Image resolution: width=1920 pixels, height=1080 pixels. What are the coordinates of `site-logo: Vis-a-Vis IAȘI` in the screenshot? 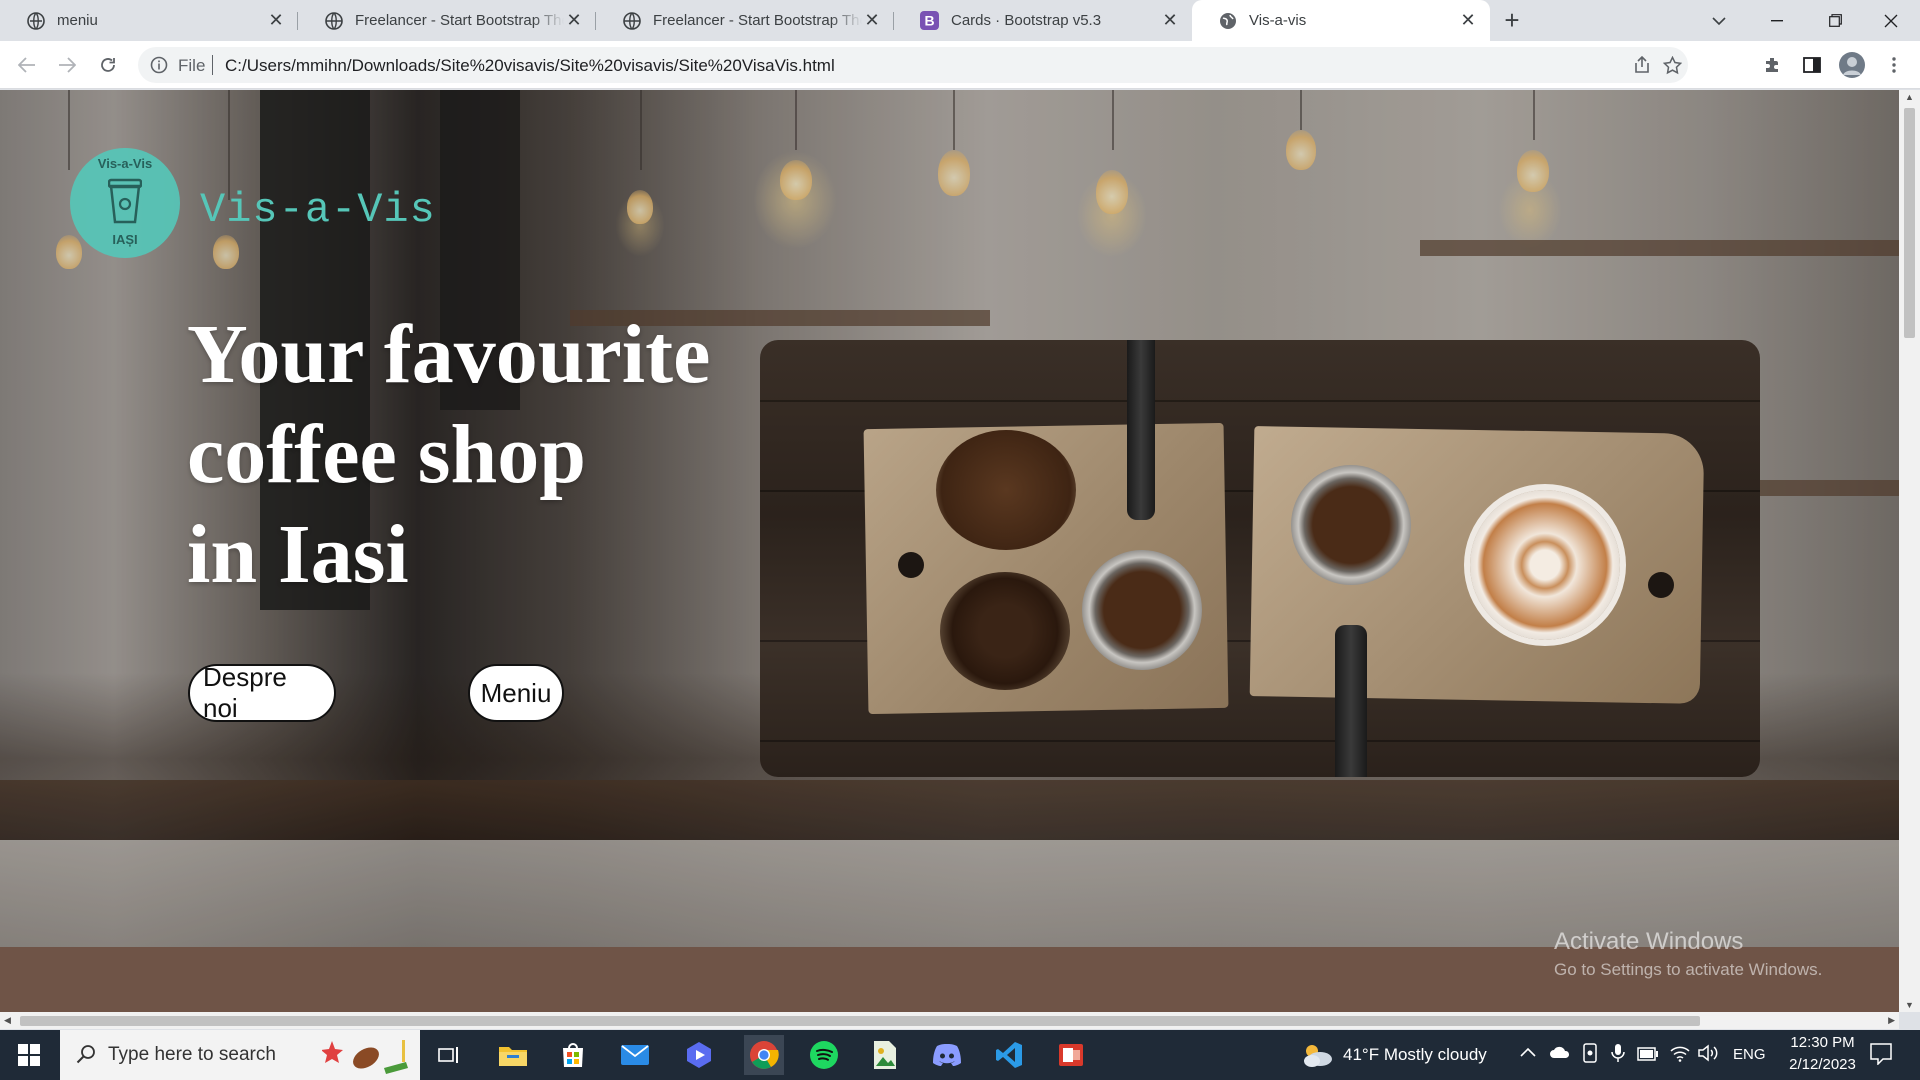 It's located at (125, 203).